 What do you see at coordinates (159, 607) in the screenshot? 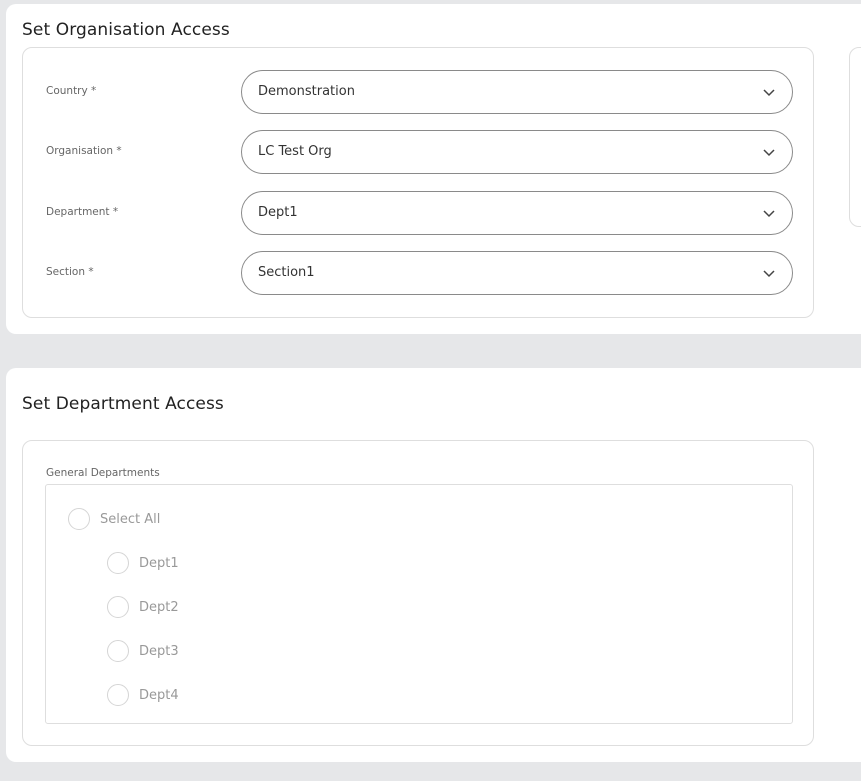
I see `dept-label: Dept2` at bounding box center [159, 607].